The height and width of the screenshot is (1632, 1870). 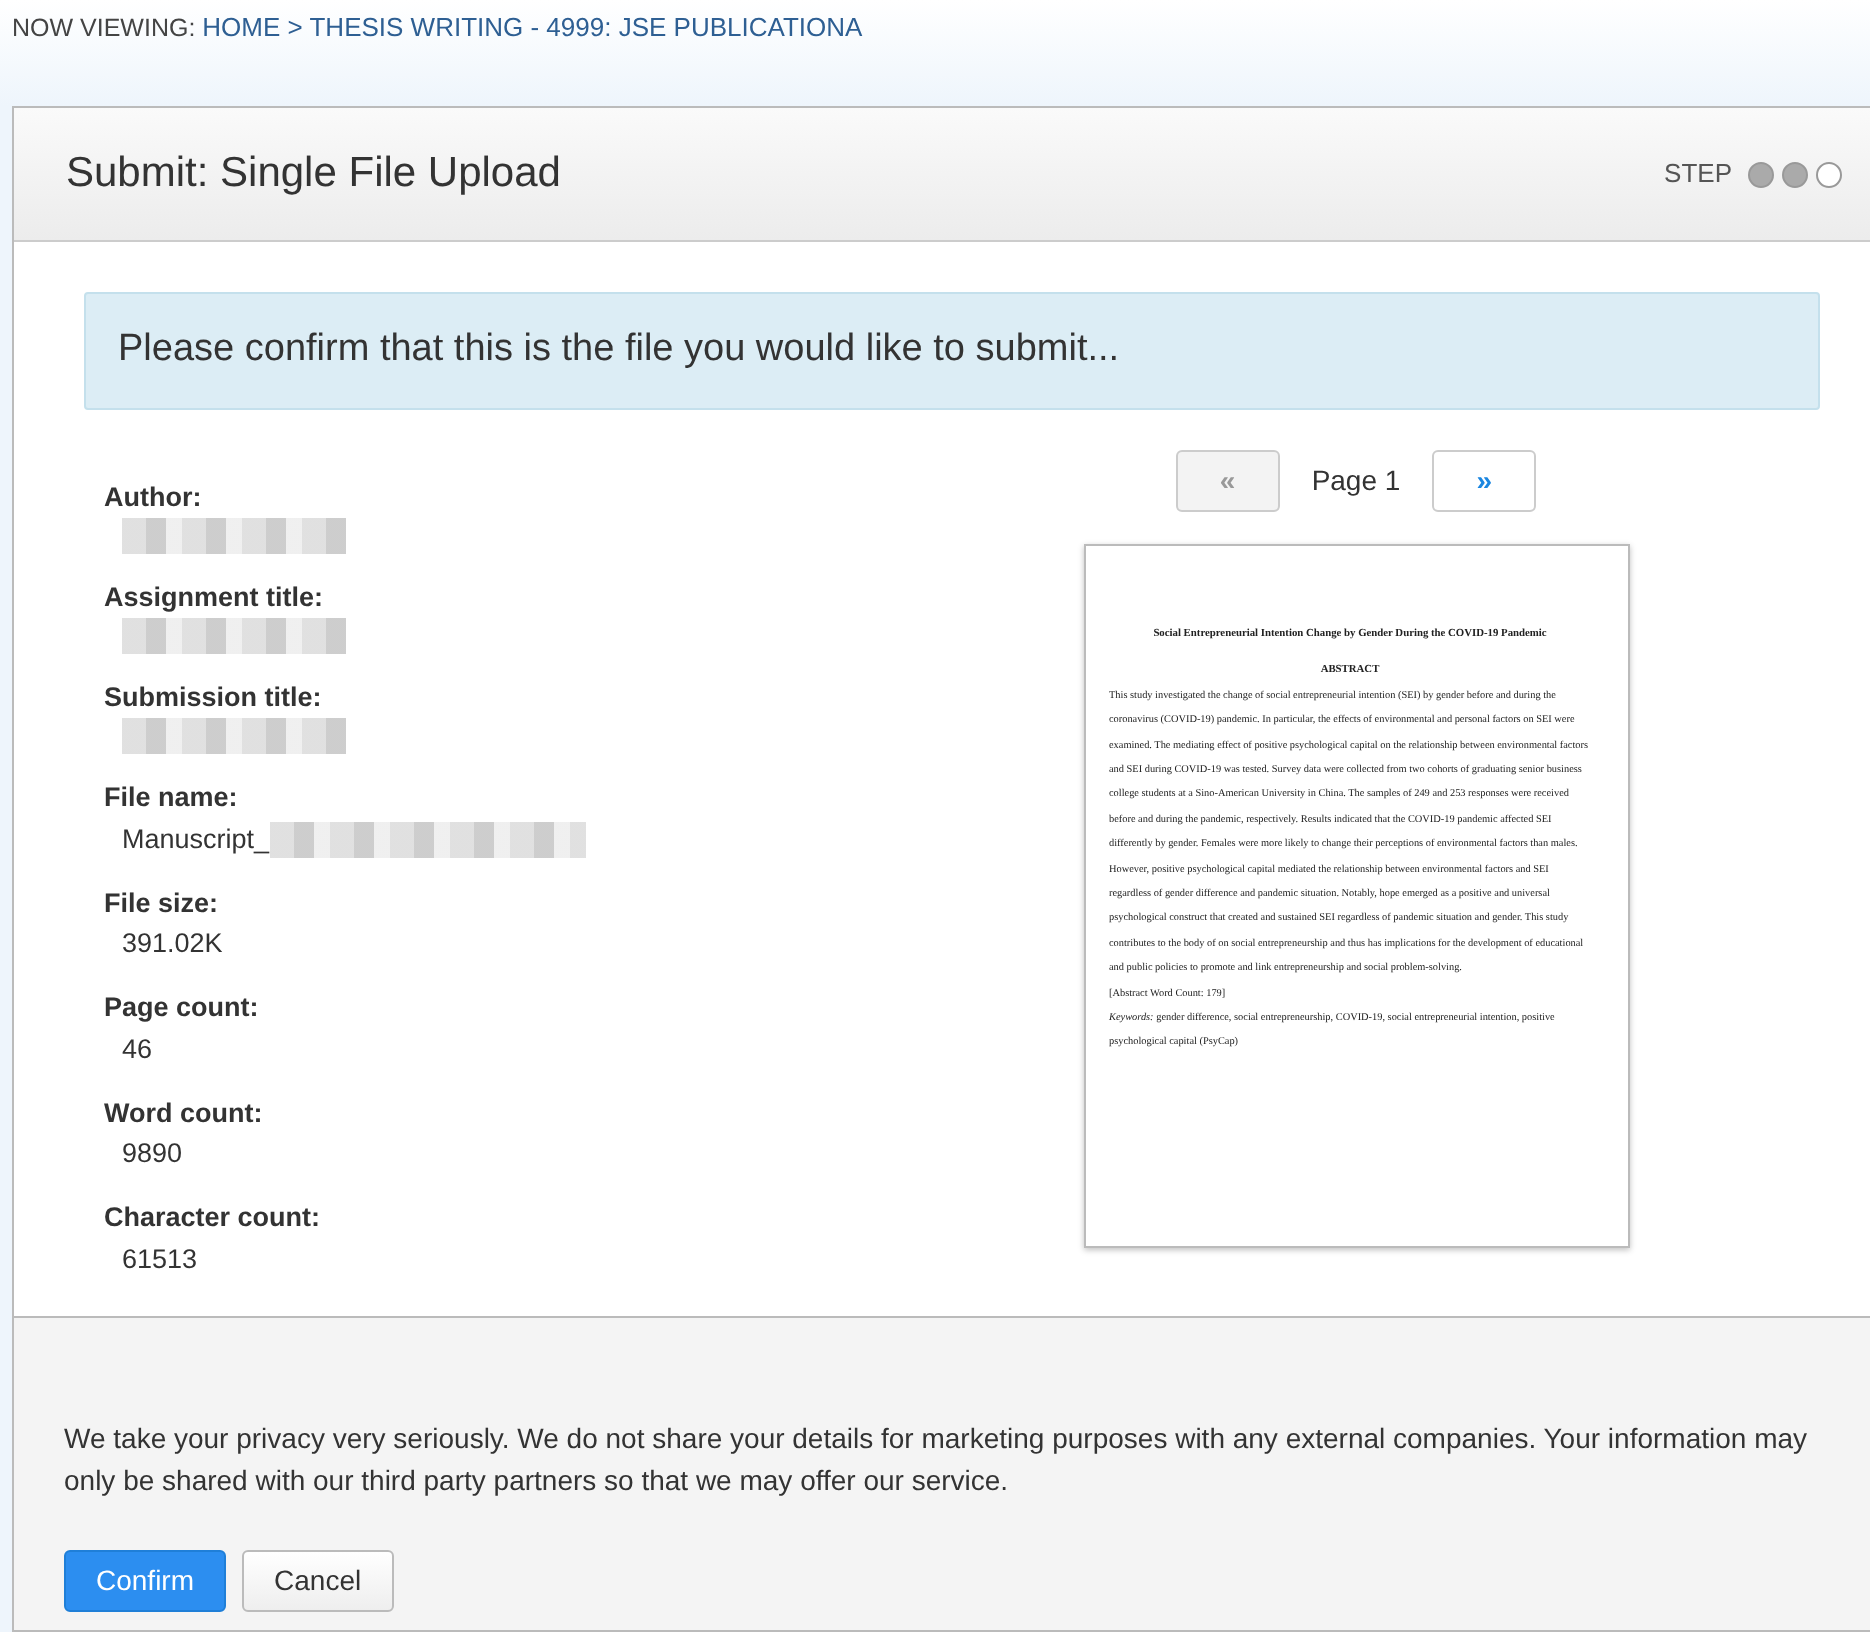 What do you see at coordinates (145, 1581) in the screenshot?
I see `confirm-button: Confirm` at bounding box center [145, 1581].